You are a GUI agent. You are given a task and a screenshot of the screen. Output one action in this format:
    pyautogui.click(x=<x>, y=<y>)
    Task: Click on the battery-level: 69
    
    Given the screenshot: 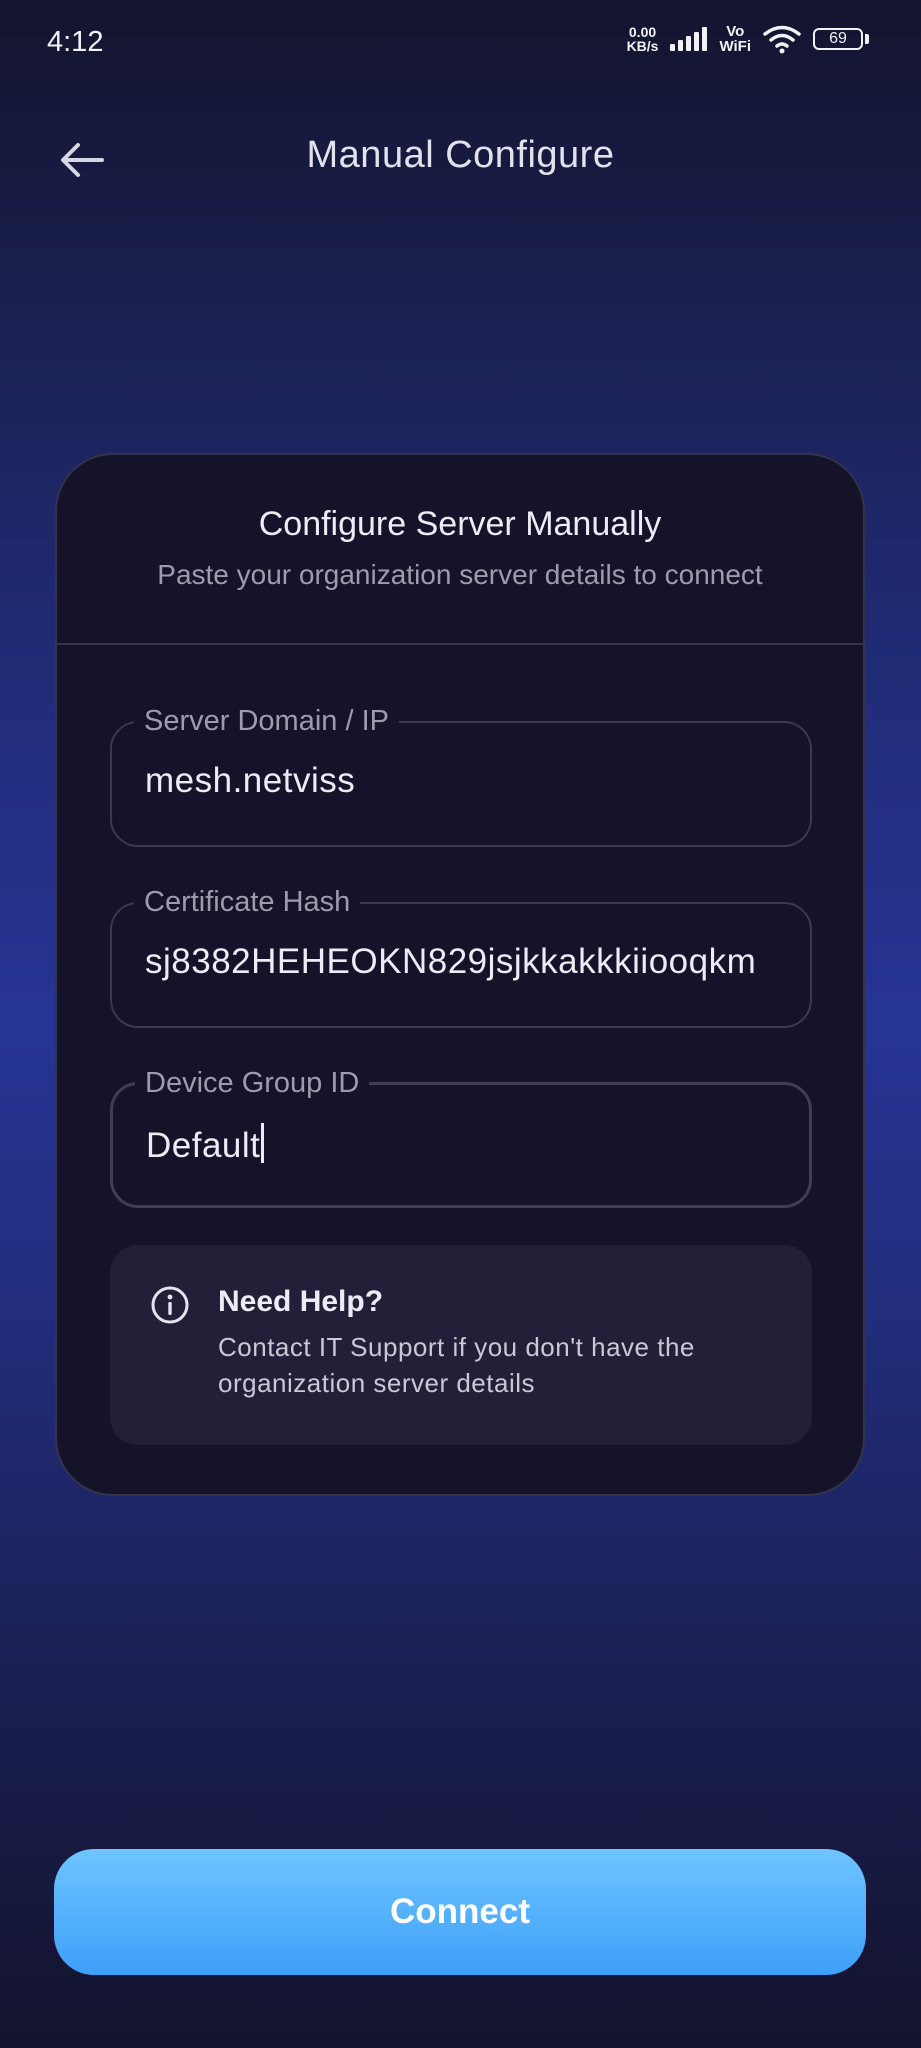 What is the action you would take?
    pyautogui.click(x=838, y=39)
    